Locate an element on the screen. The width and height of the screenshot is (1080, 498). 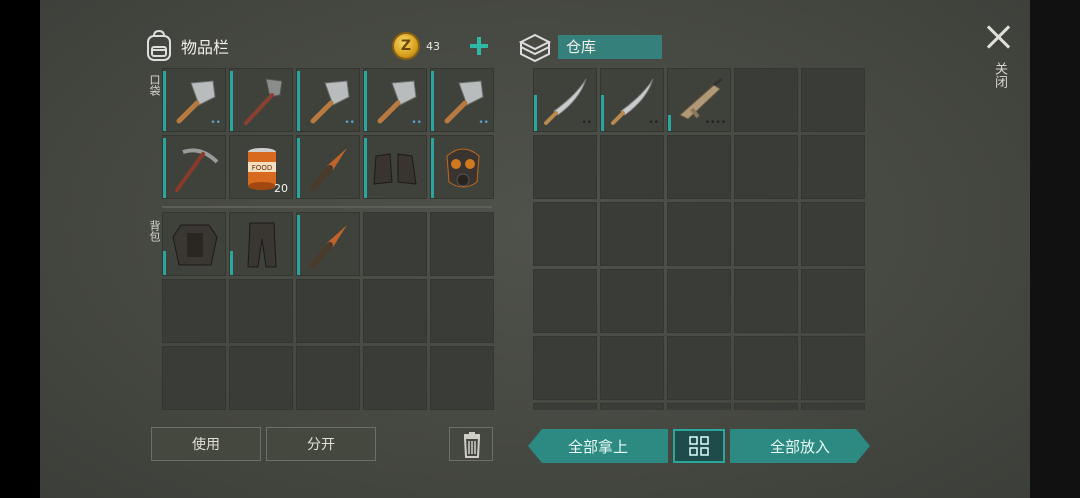
warehouse-header: 仓库 is located at coordinates (590, 47).